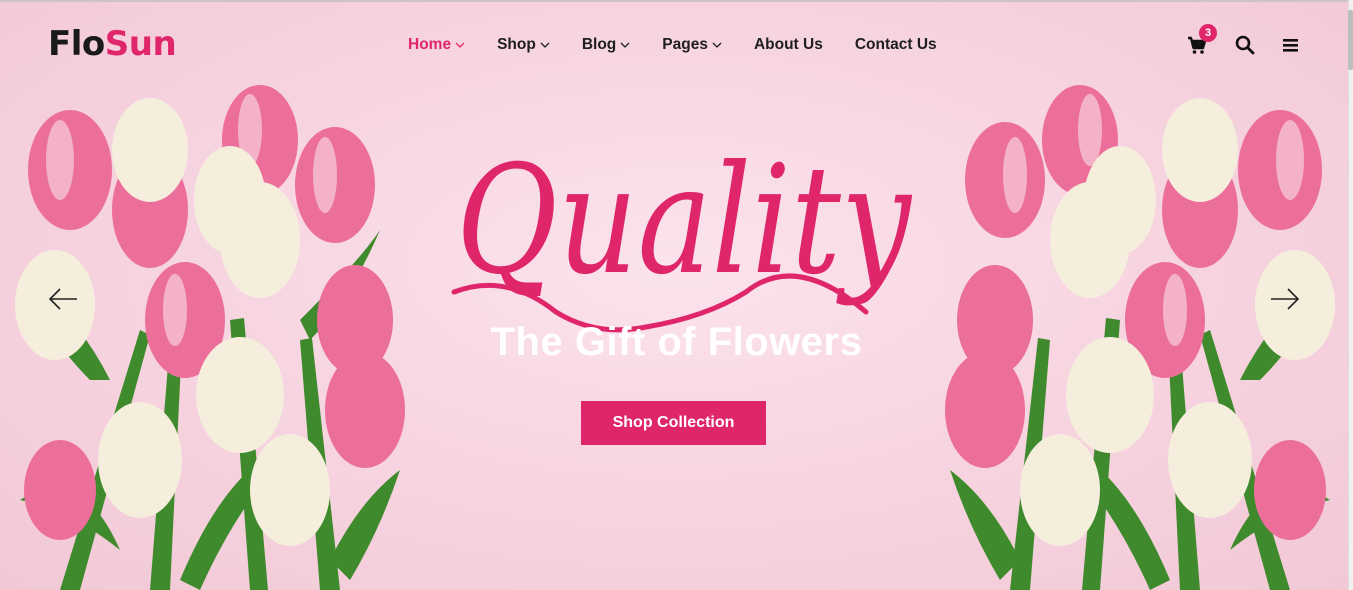  Describe the element at coordinates (1350, 40) in the screenshot. I see `scrollbar-thumb` at that location.